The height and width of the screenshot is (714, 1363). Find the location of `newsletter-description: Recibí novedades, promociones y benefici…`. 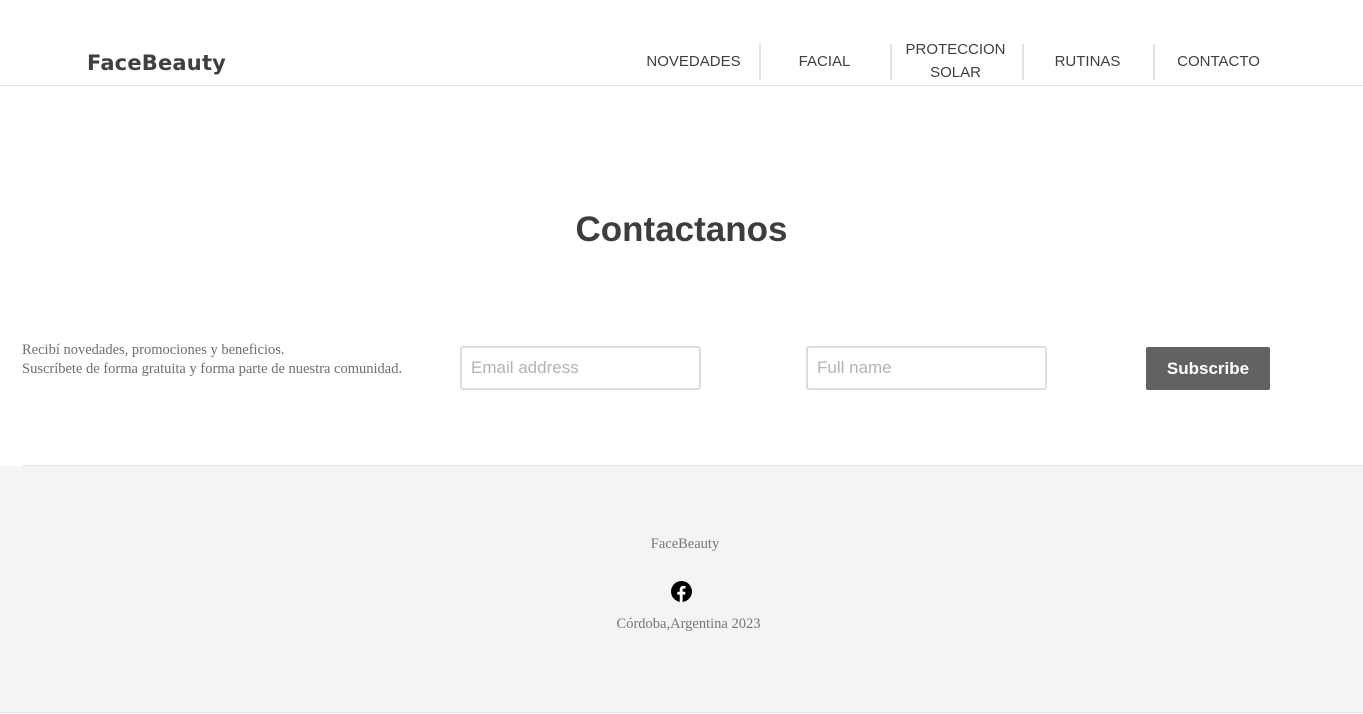

newsletter-description: Recibí novedades, promociones y benefici… is located at coordinates (212, 360).